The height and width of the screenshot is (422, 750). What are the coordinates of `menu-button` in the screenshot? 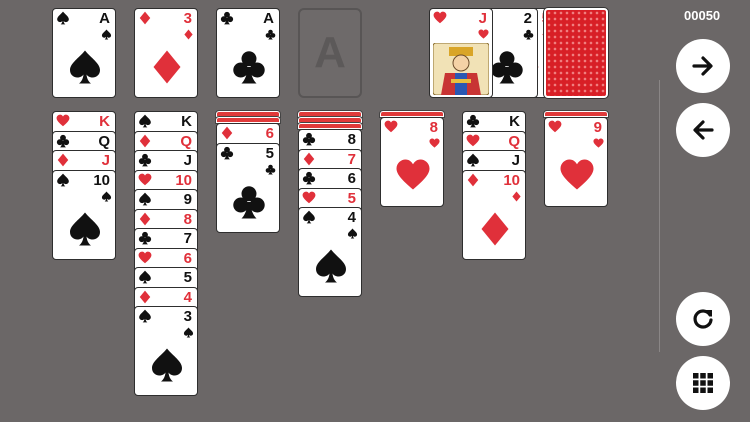 It's located at (703, 383).